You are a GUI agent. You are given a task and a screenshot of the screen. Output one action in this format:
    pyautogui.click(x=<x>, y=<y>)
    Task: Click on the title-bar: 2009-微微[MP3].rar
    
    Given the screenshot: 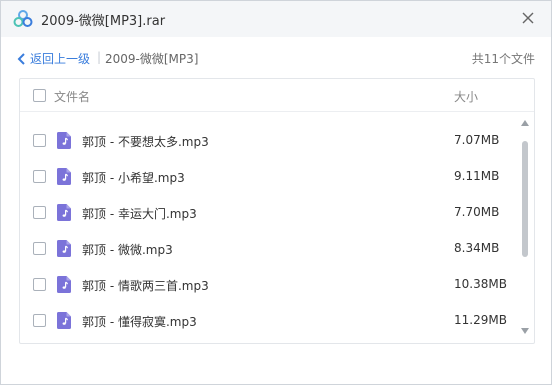 What is the action you would take?
    pyautogui.click(x=276, y=19)
    